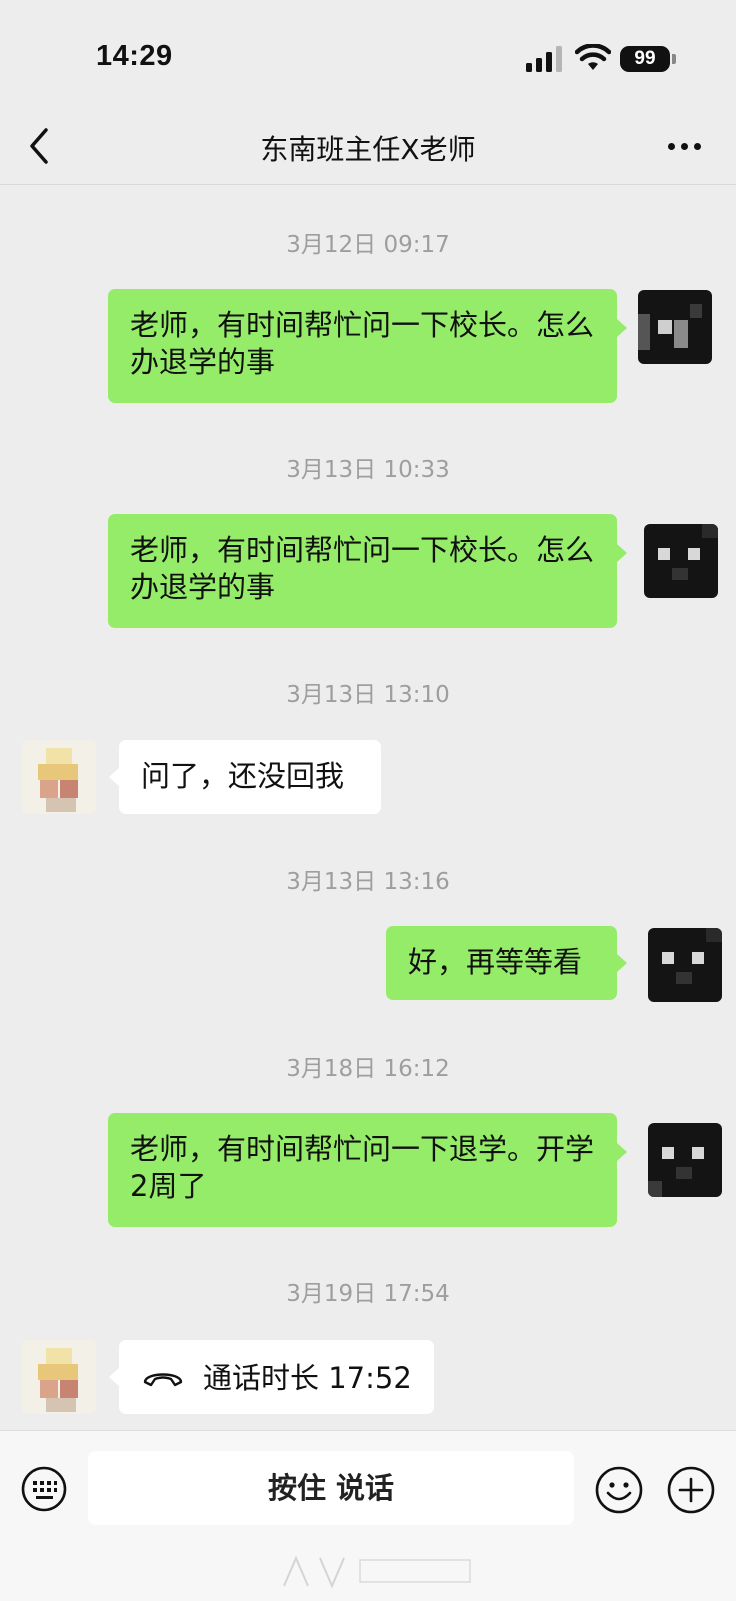 This screenshot has width=736, height=1601. I want to click on status-time: 14:29, so click(134, 56).